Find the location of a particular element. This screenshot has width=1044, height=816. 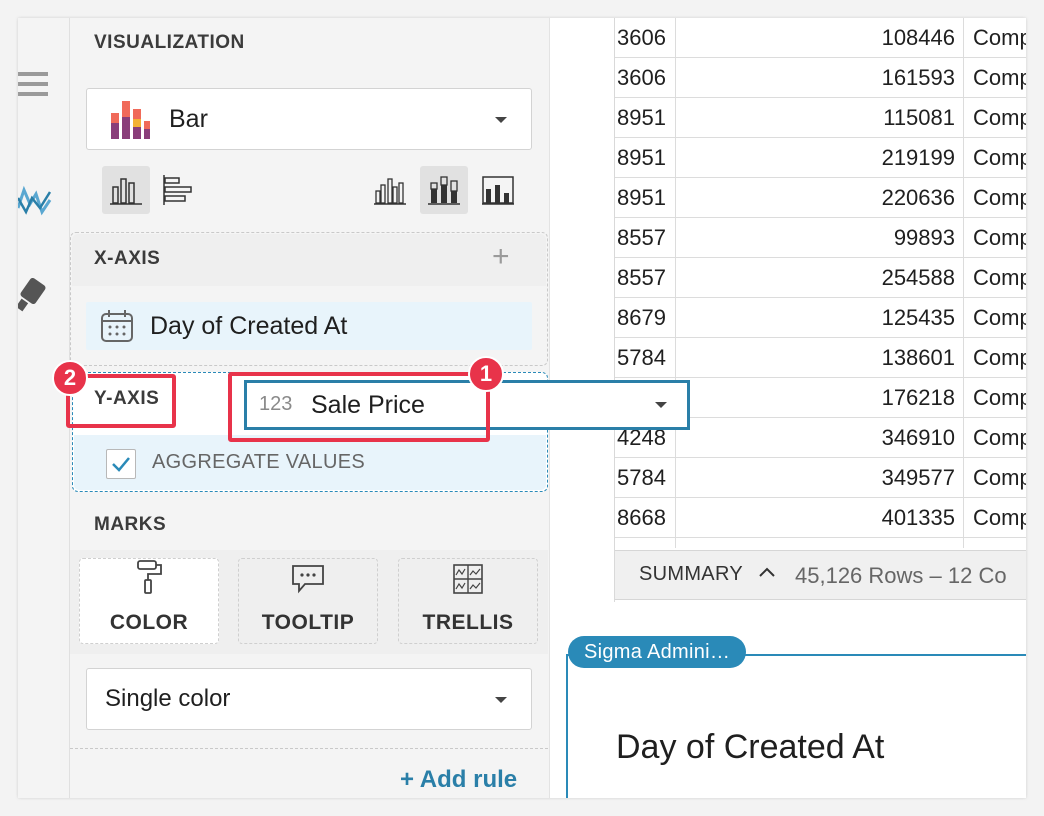

paint-brush-icon is located at coordinates (35, 296).